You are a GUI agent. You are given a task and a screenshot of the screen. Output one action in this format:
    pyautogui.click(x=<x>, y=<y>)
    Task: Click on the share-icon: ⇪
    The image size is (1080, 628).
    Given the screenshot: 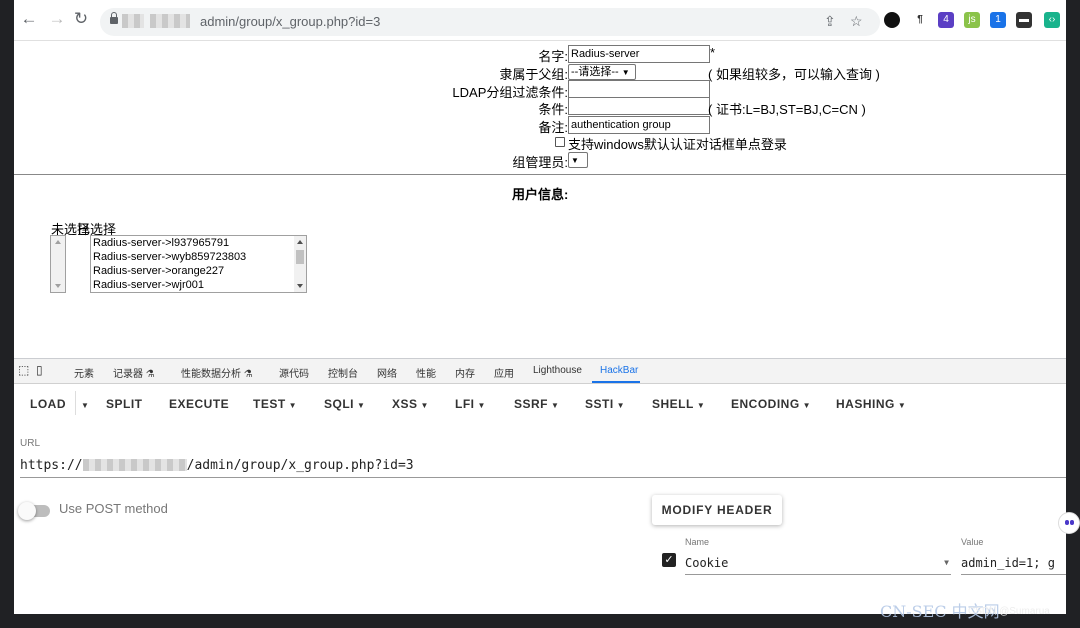 What is the action you would take?
    pyautogui.click(x=830, y=21)
    